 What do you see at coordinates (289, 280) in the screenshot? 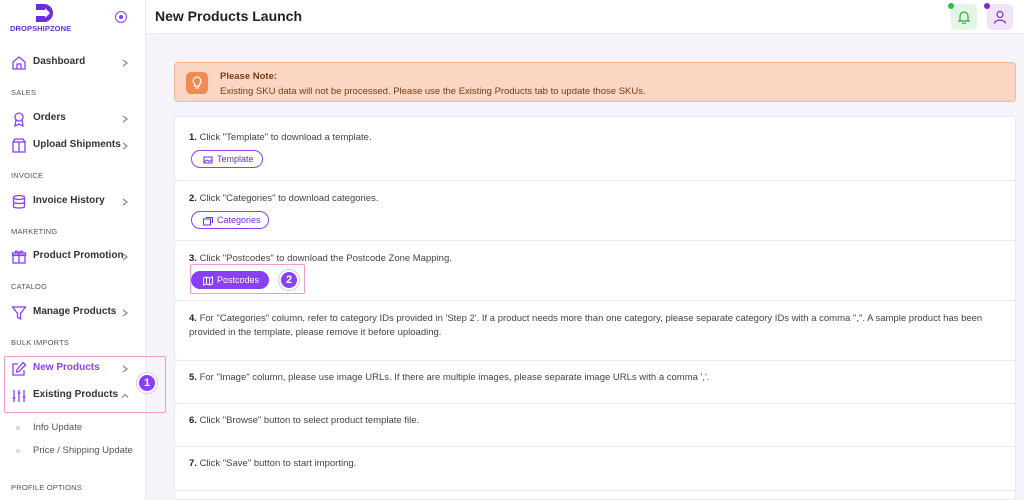
I see `callout-badge-2: 2` at bounding box center [289, 280].